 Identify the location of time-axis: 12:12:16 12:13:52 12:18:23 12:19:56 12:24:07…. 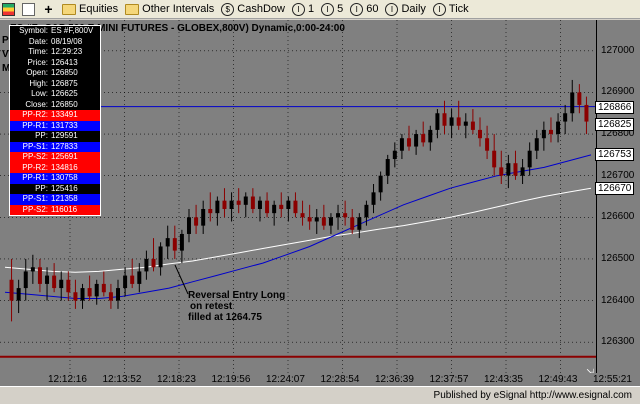
(320, 379).